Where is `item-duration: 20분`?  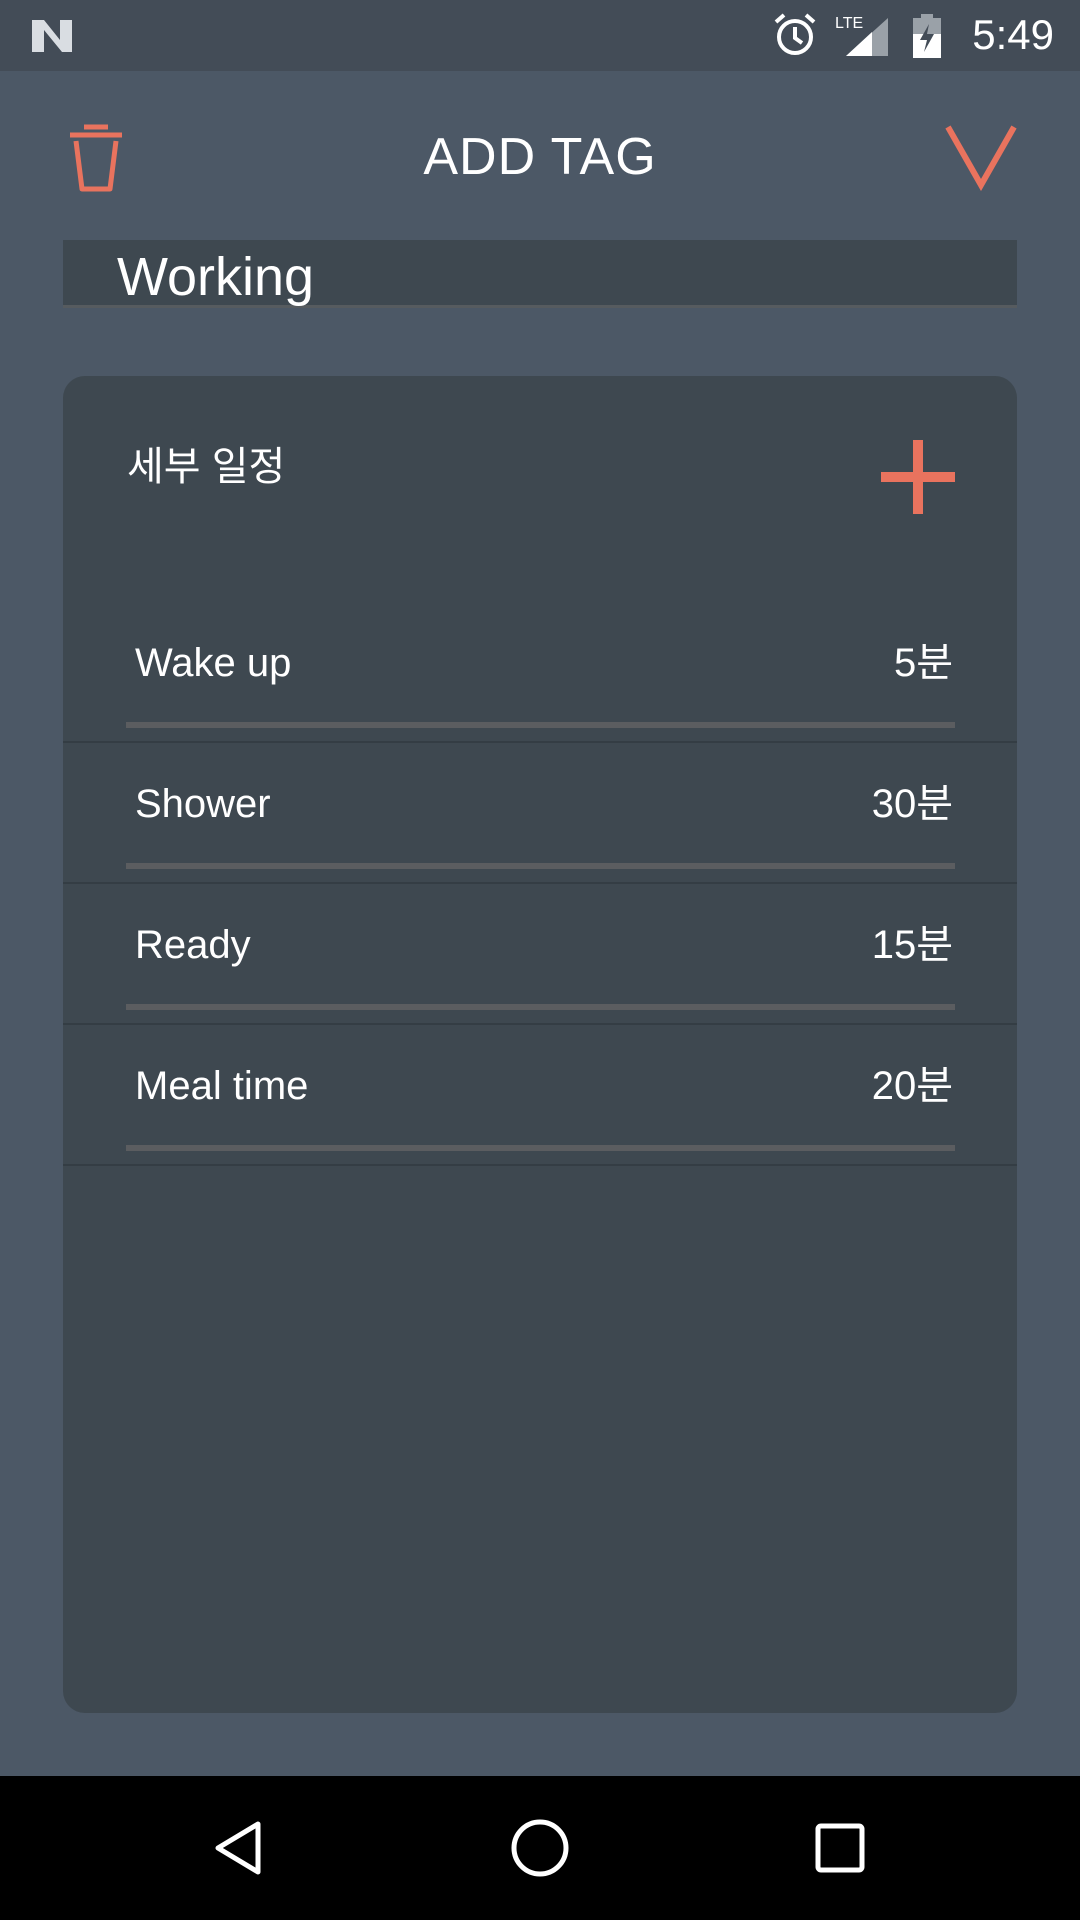 item-duration: 20분 is located at coordinates (912, 1086).